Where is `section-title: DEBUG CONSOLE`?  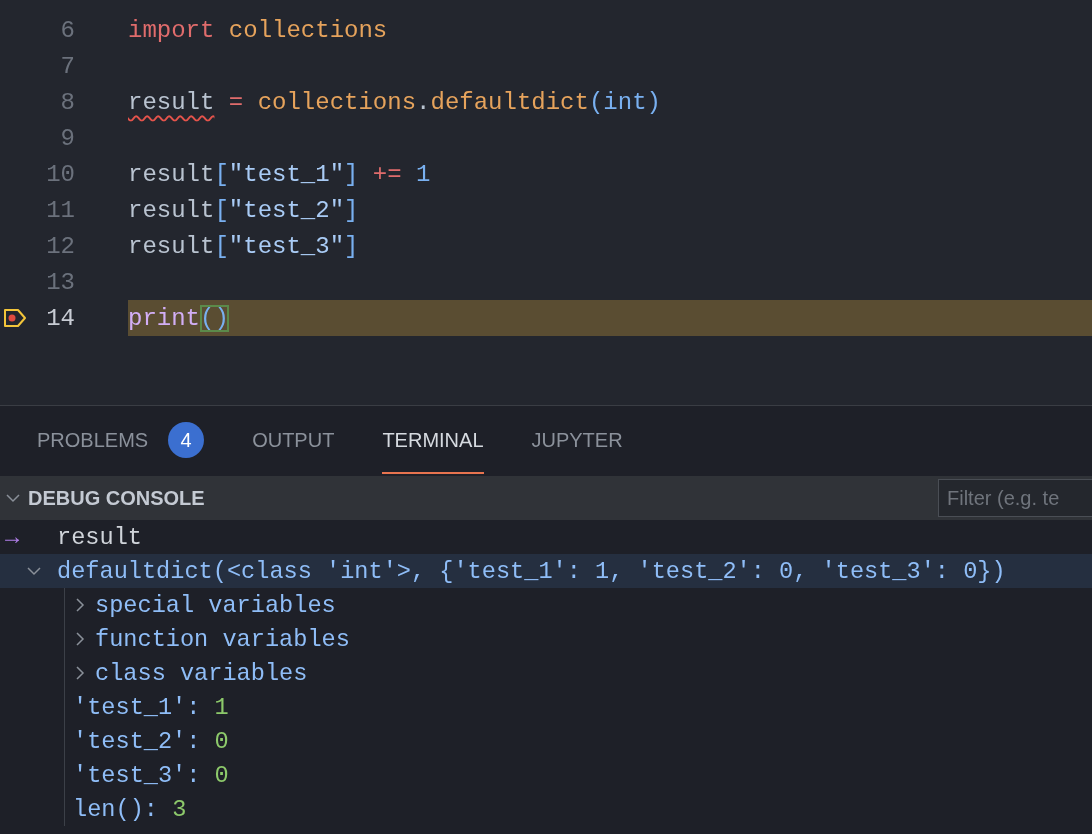
section-title: DEBUG CONSOLE is located at coordinates (116, 498).